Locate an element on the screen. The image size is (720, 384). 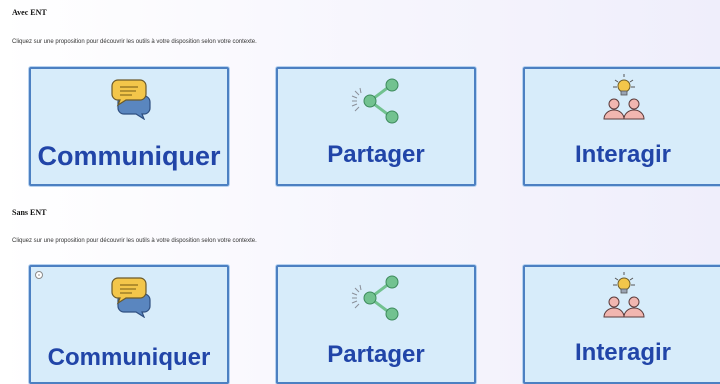
radio-icon is located at coordinates (39, 275).